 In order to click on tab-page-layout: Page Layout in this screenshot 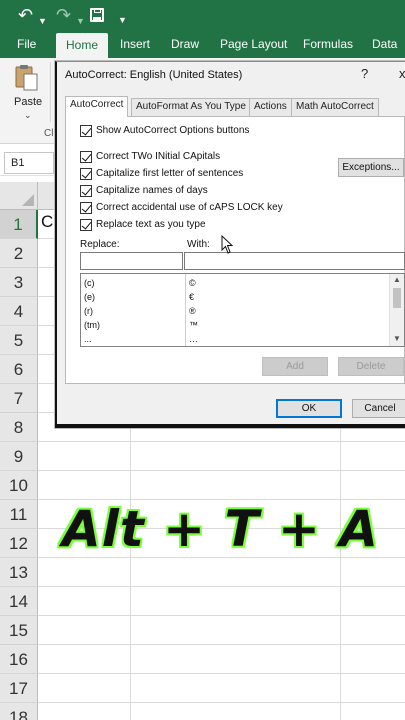, I will do `click(253, 44)`.